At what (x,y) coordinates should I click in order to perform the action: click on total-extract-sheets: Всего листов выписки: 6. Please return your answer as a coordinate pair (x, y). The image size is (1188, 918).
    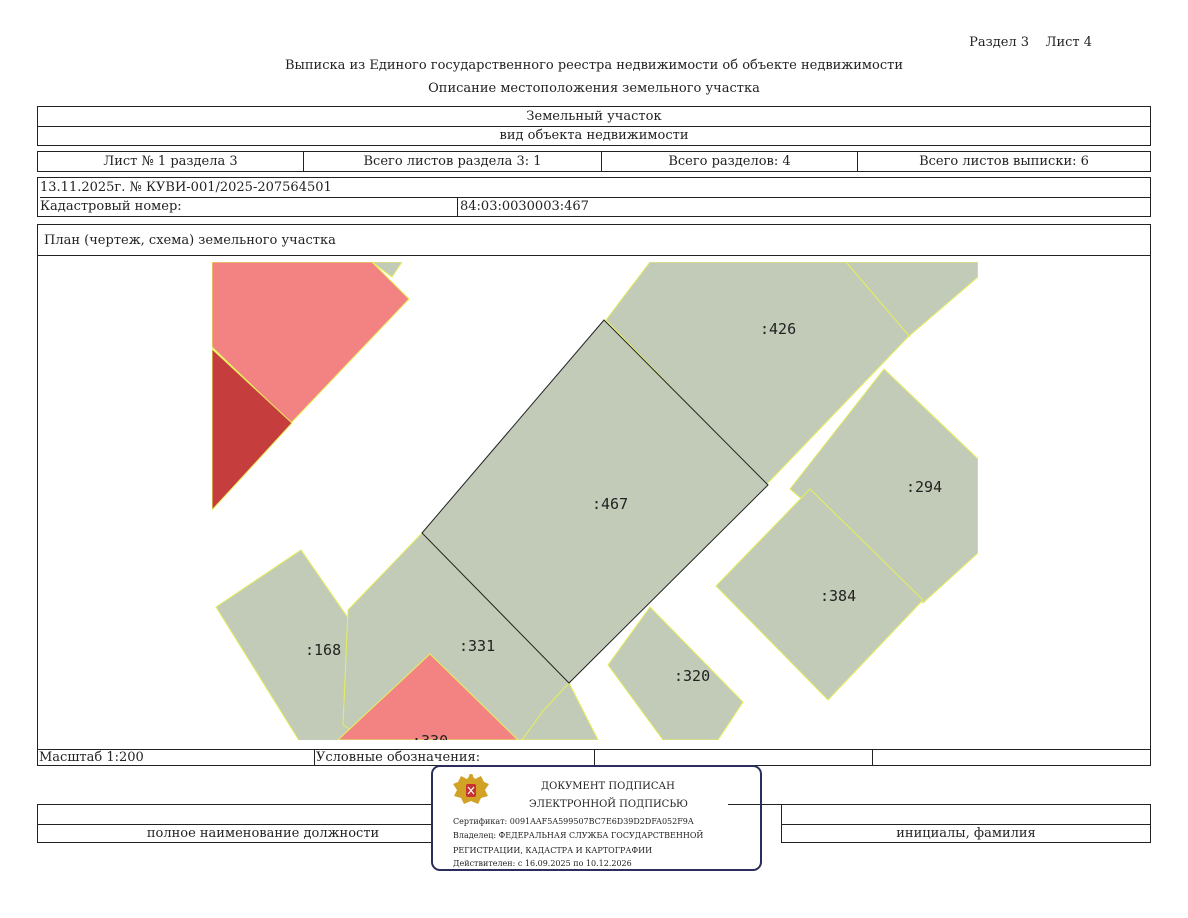
    Looking at the image, I should click on (1003, 161).